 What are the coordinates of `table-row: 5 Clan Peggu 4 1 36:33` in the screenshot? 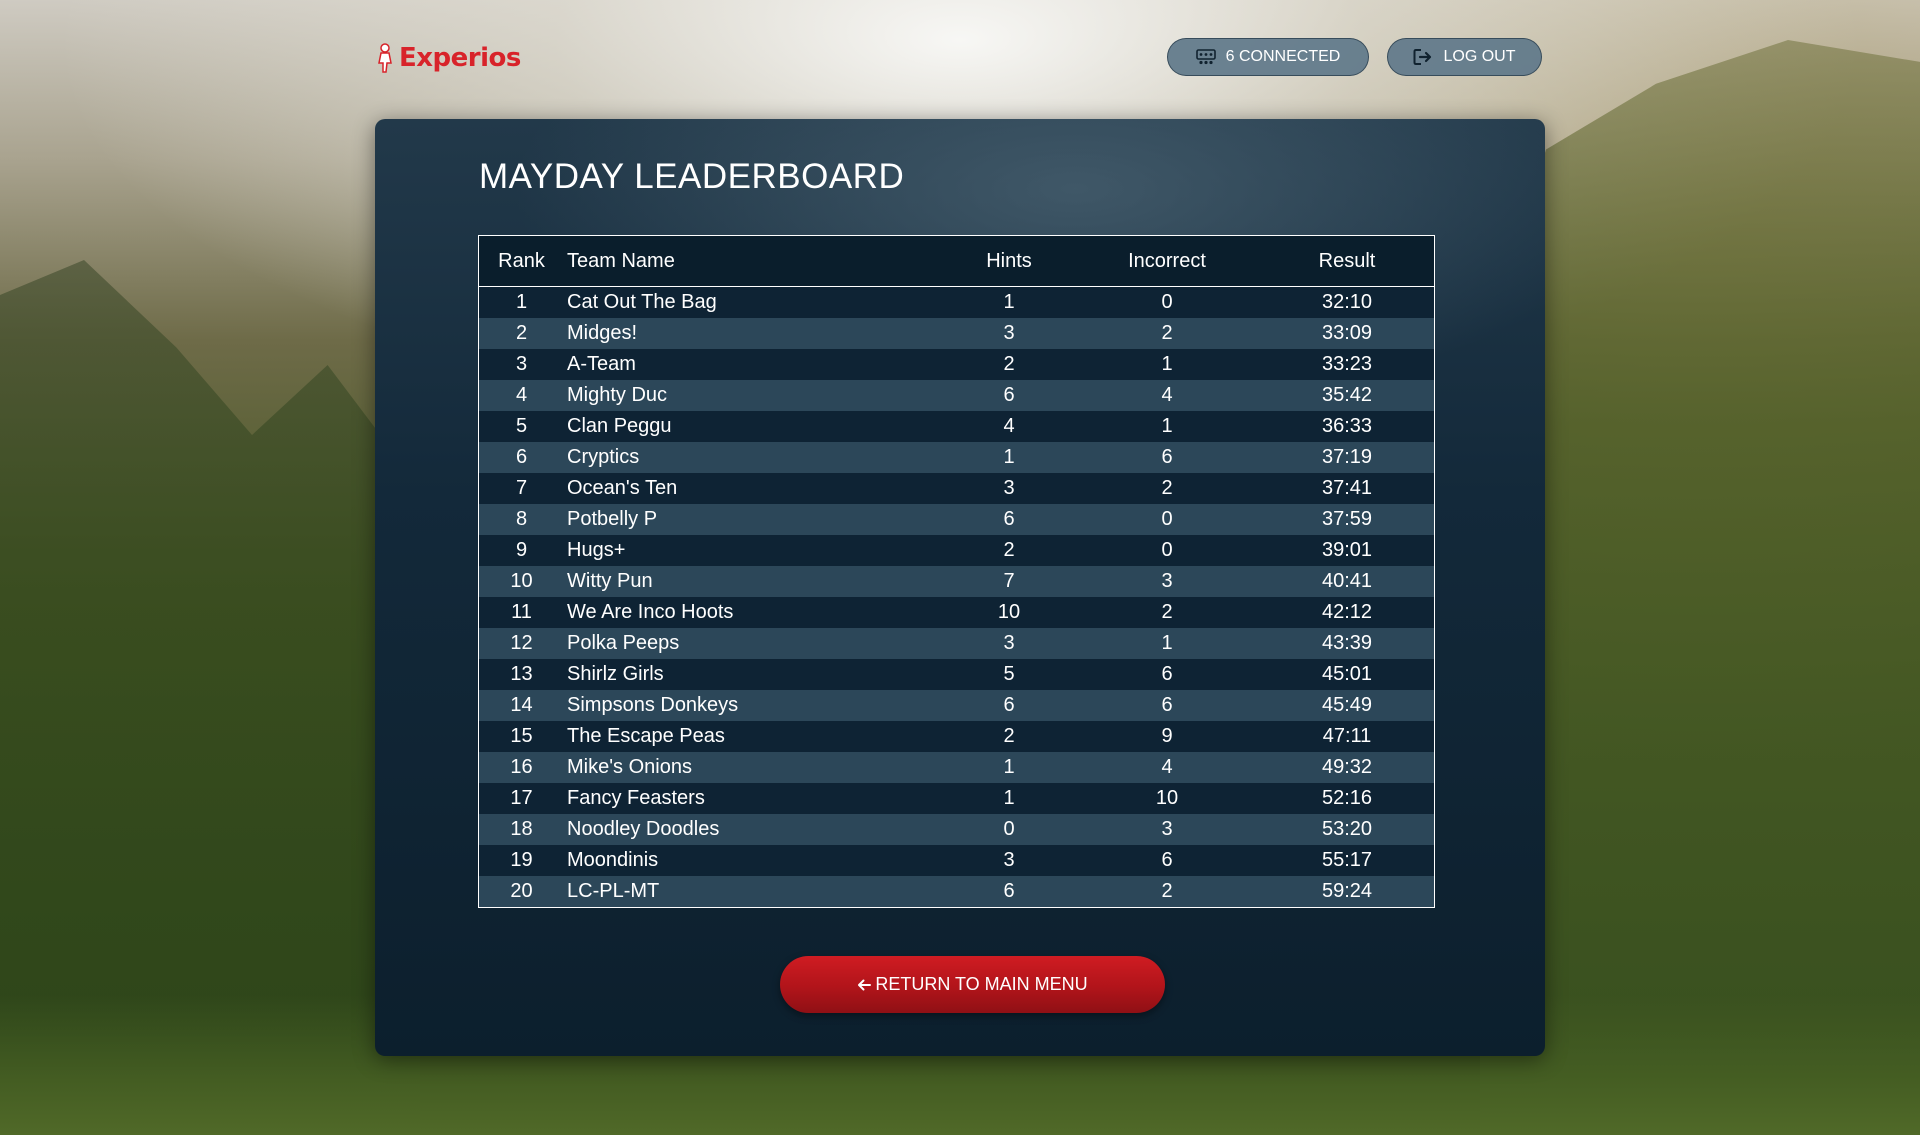 It's located at (956, 426).